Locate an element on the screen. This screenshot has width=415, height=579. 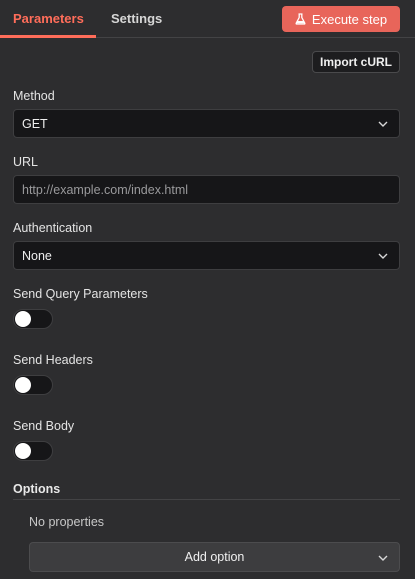
authentication-select: None is located at coordinates (206, 255).